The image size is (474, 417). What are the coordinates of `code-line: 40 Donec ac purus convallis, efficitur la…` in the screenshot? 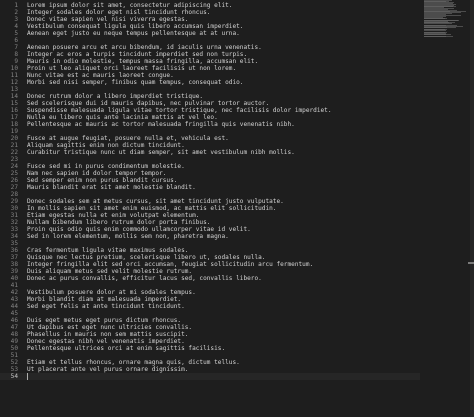 It's located at (210, 278).